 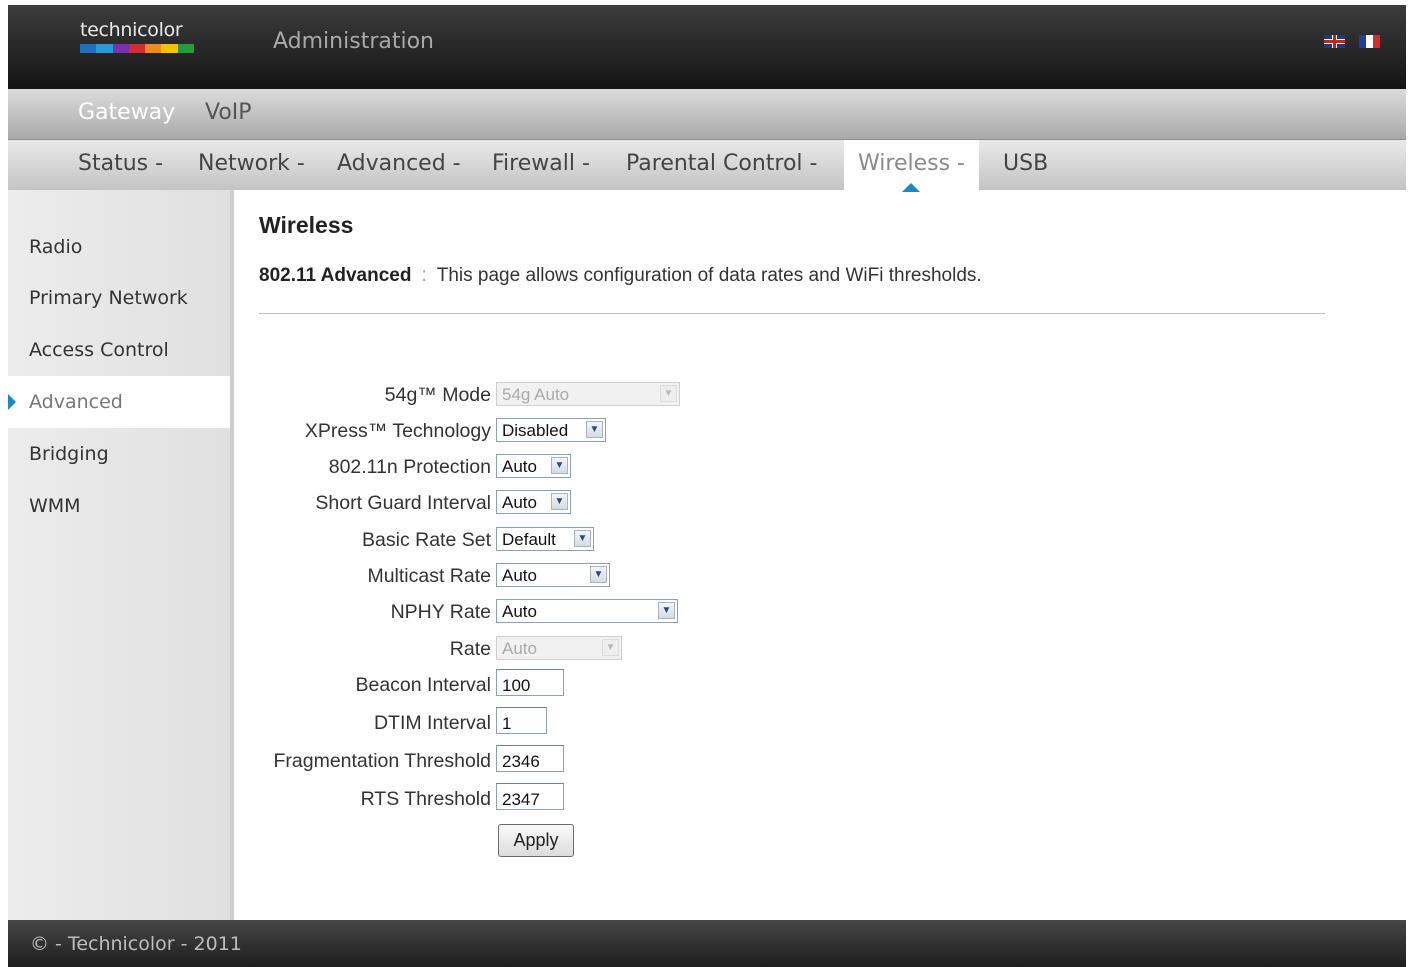 I want to click on technicolor-logo: technicolor, so click(x=137, y=36).